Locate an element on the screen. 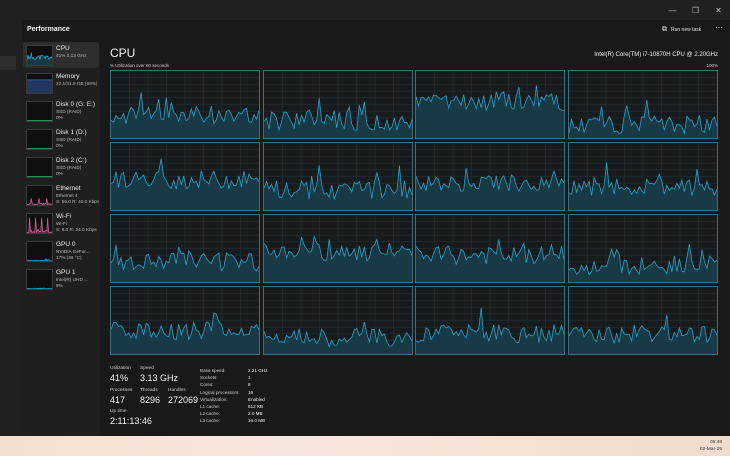  sidebar-item-gpu-1: GPU 1 Intel(R) UHD ... 8% is located at coordinates (61, 279).